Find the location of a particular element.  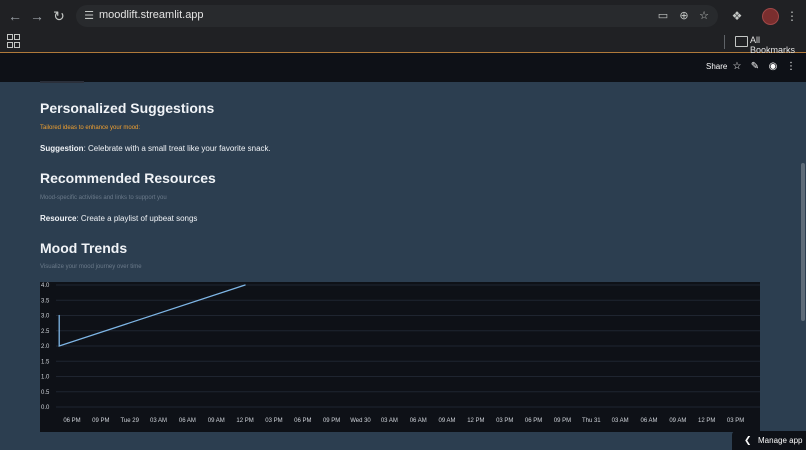

x-tick-label: Tue 29 is located at coordinates (129, 421).